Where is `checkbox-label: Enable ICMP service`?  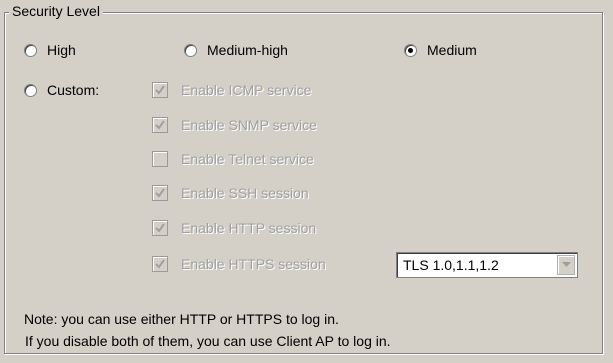
checkbox-label: Enable ICMP service is located at coordinates (246, 90).